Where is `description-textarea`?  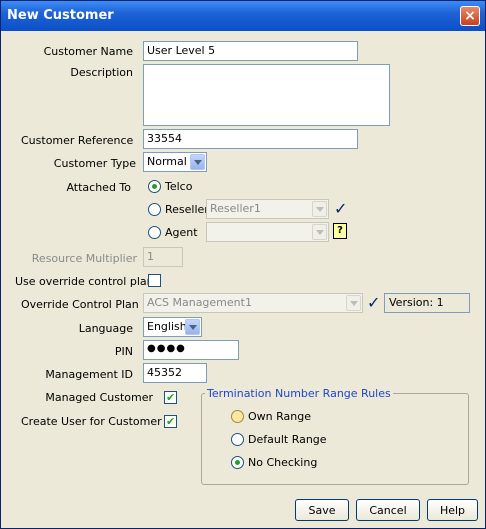 description-textarea is located at coordinates (266, 95).